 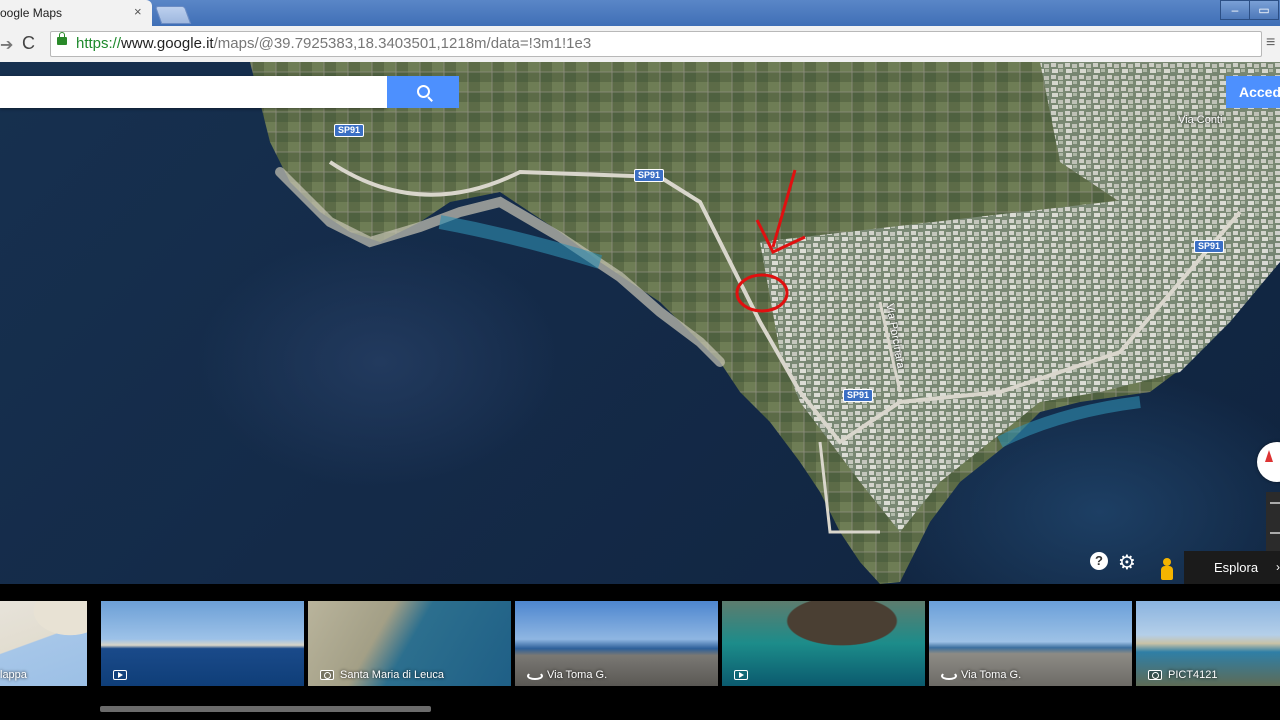 I want to click on thumbnail-label: Santa Maria di Leuca, so click(x=392, y=675).